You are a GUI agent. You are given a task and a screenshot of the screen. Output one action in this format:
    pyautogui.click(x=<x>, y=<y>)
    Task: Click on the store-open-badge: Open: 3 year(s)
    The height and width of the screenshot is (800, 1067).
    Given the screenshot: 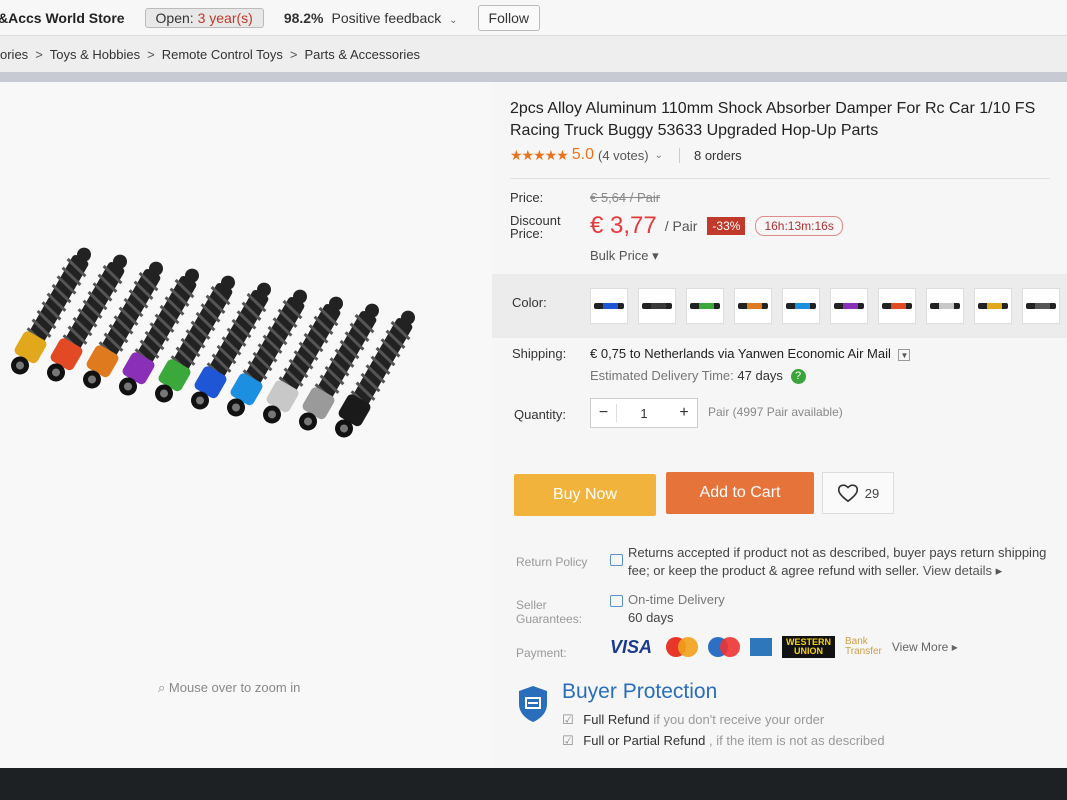 What is the action you would take?
    pyautogui.click(x=204, y=17)
    